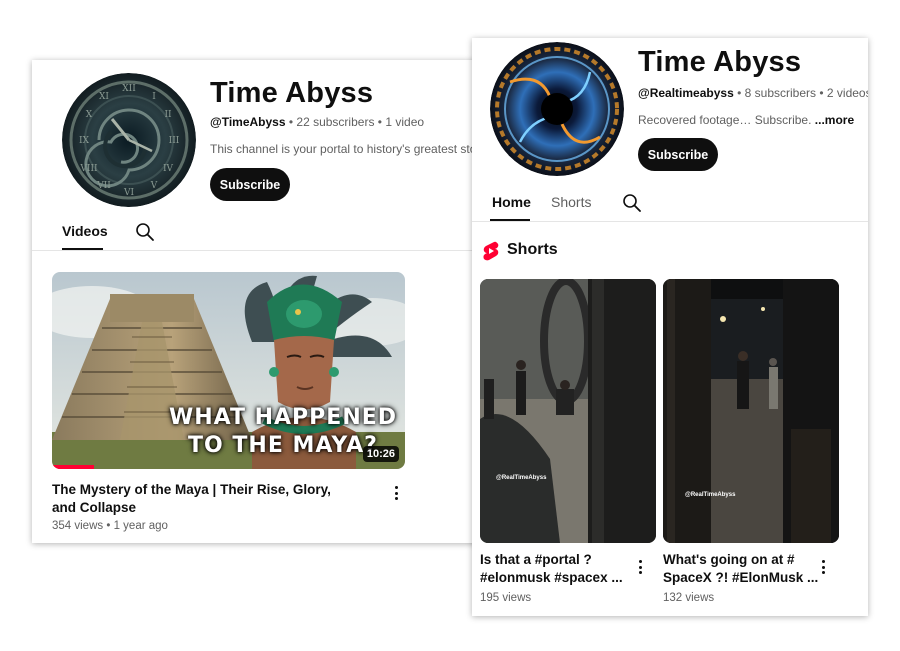  I want to click on tab-home: Home, so click(511, 202).